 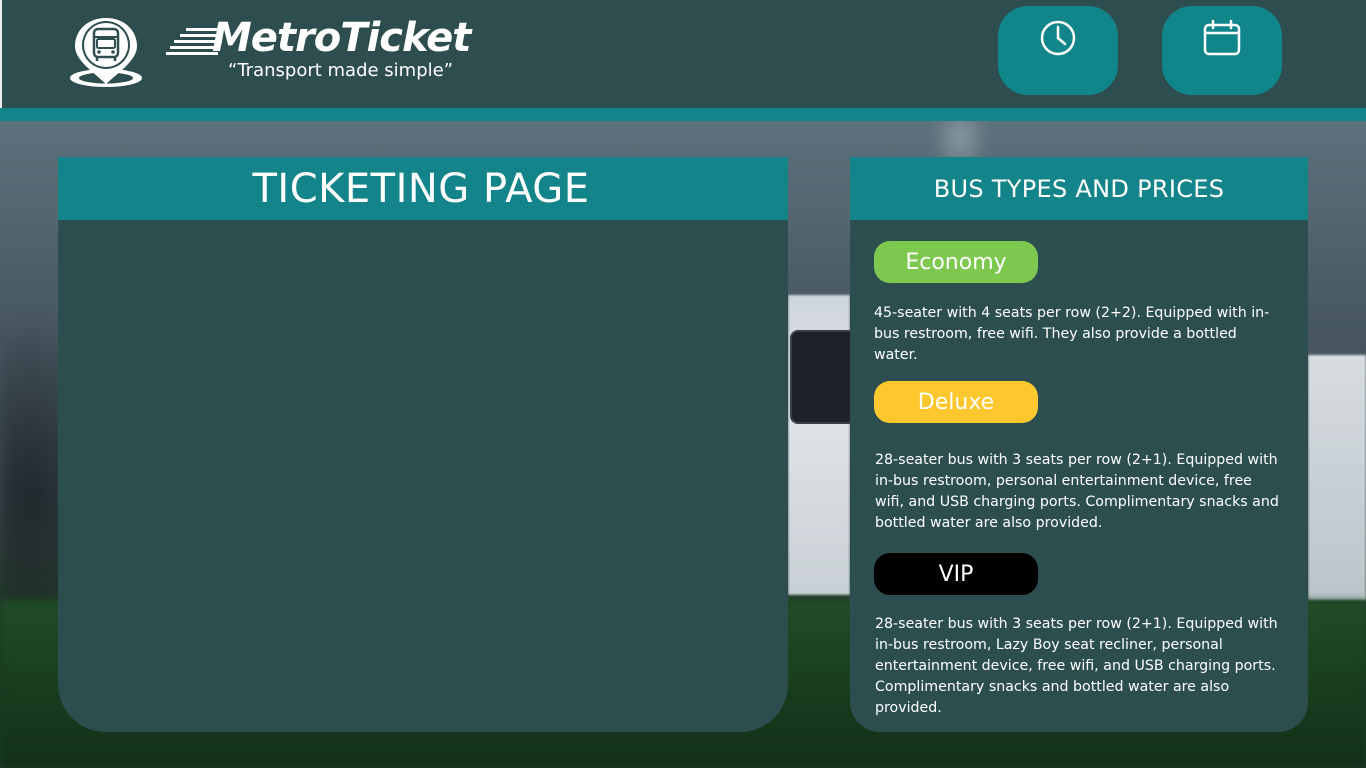 I want to click on background-bus-window, so click(x=822, y=377).